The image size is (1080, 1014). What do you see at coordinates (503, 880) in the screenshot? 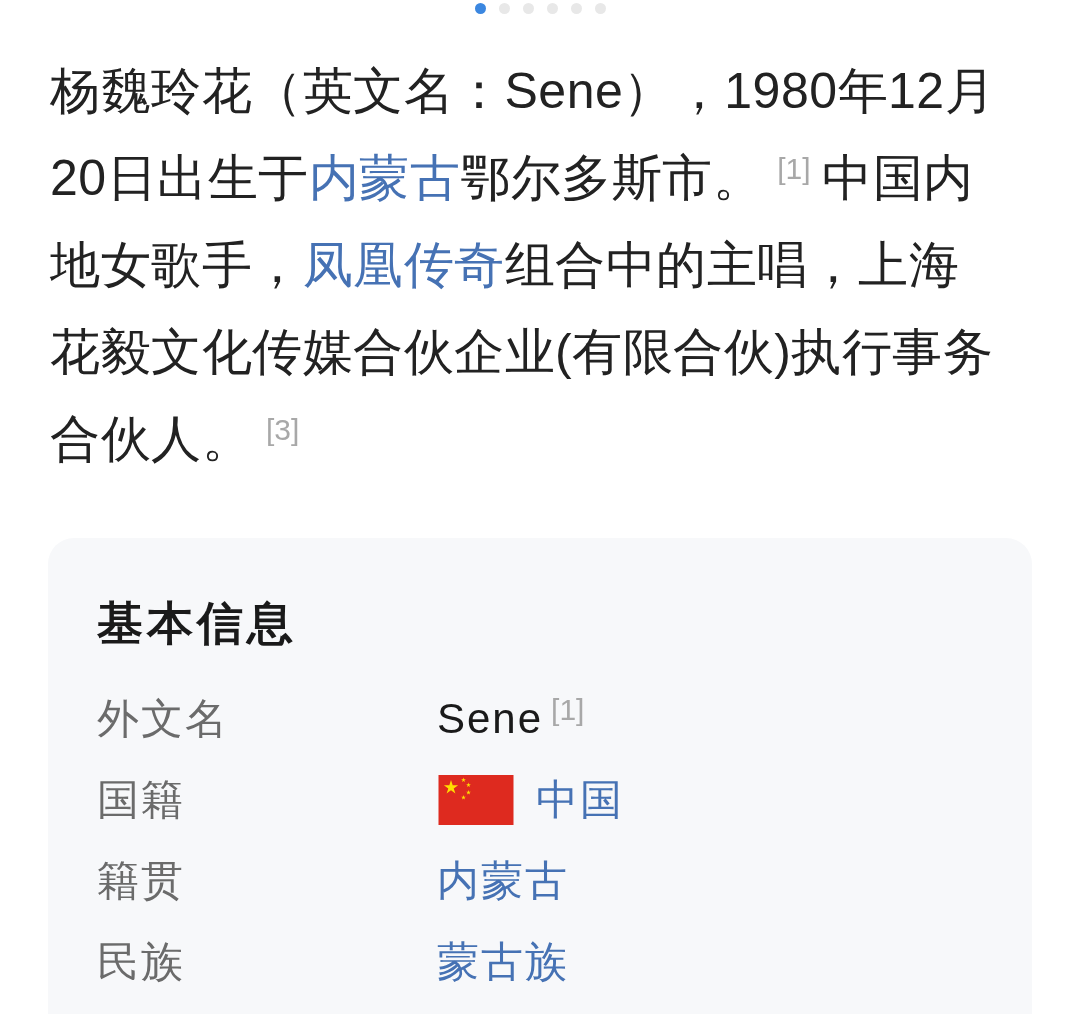
I see `value-link: 内蒙古` at bounding box center [503, 880].